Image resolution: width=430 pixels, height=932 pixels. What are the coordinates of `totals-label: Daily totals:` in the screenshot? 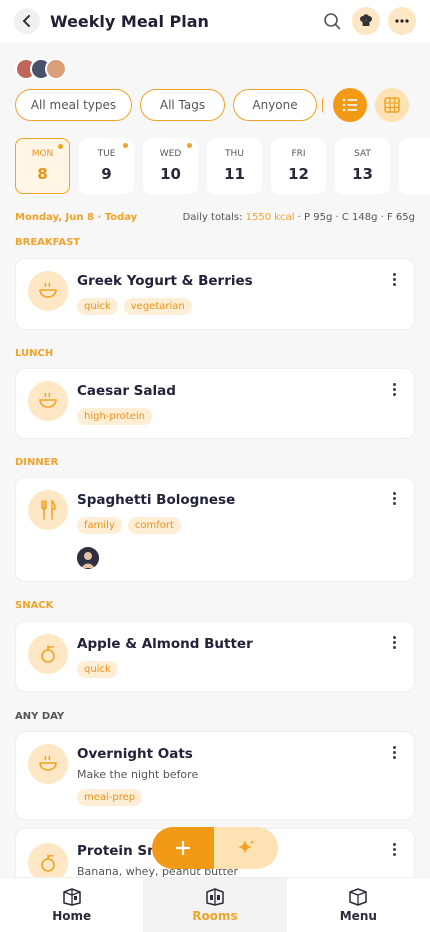 It's located at (214, 217).